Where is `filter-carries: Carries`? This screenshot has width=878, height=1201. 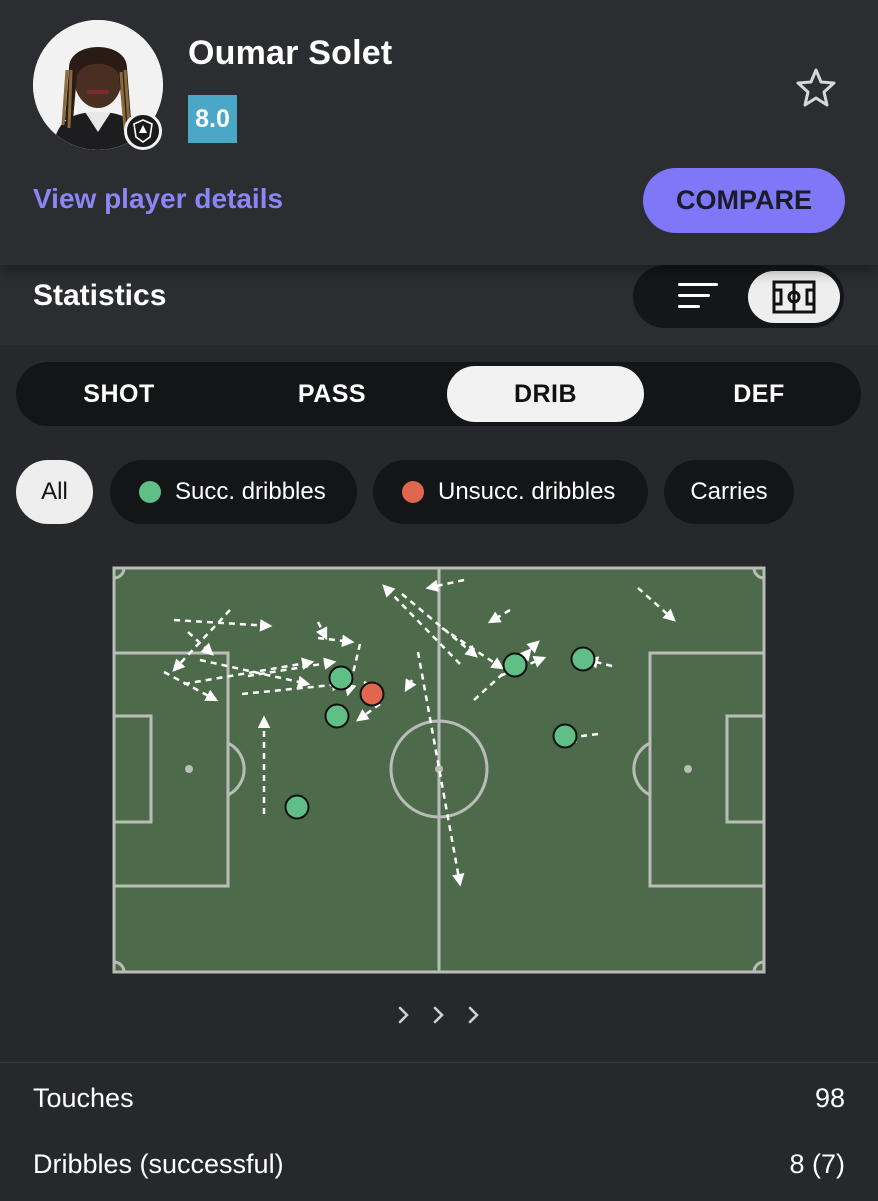
filter-carries: Carries is located at coordinates (729, 492).